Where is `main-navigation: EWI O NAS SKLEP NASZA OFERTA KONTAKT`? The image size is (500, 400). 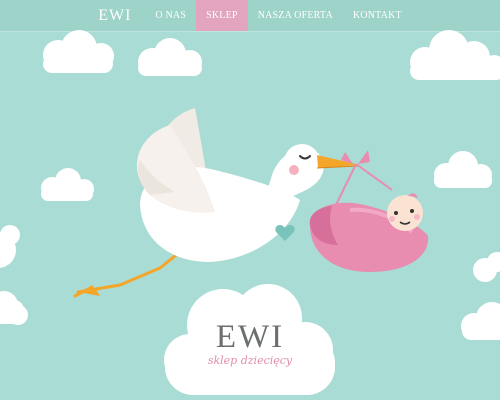
main-navigation: EWI O NAS SKLEP NASZA OFERTA KONTAKT is located at coordinates (250, 15).